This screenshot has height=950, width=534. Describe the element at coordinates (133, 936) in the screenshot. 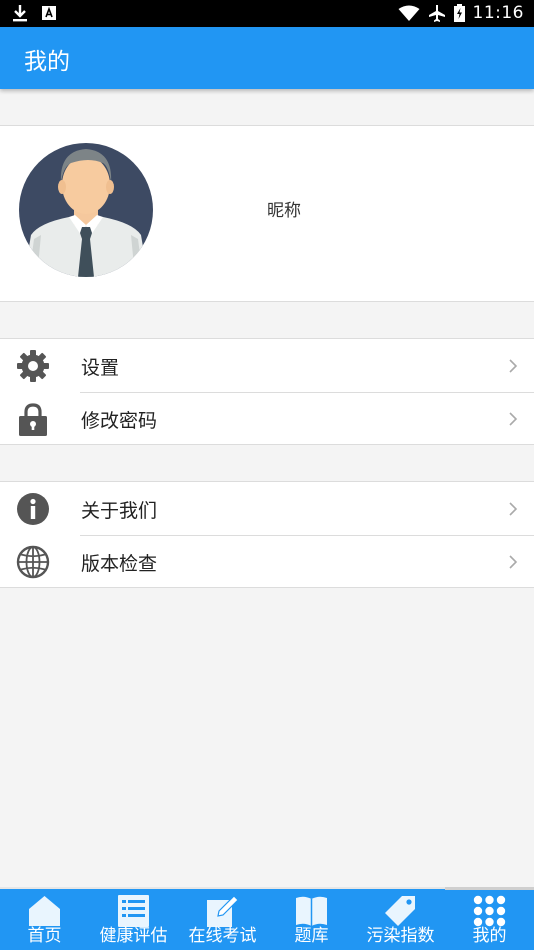

I see `tab-label: 健康评估` at that location.